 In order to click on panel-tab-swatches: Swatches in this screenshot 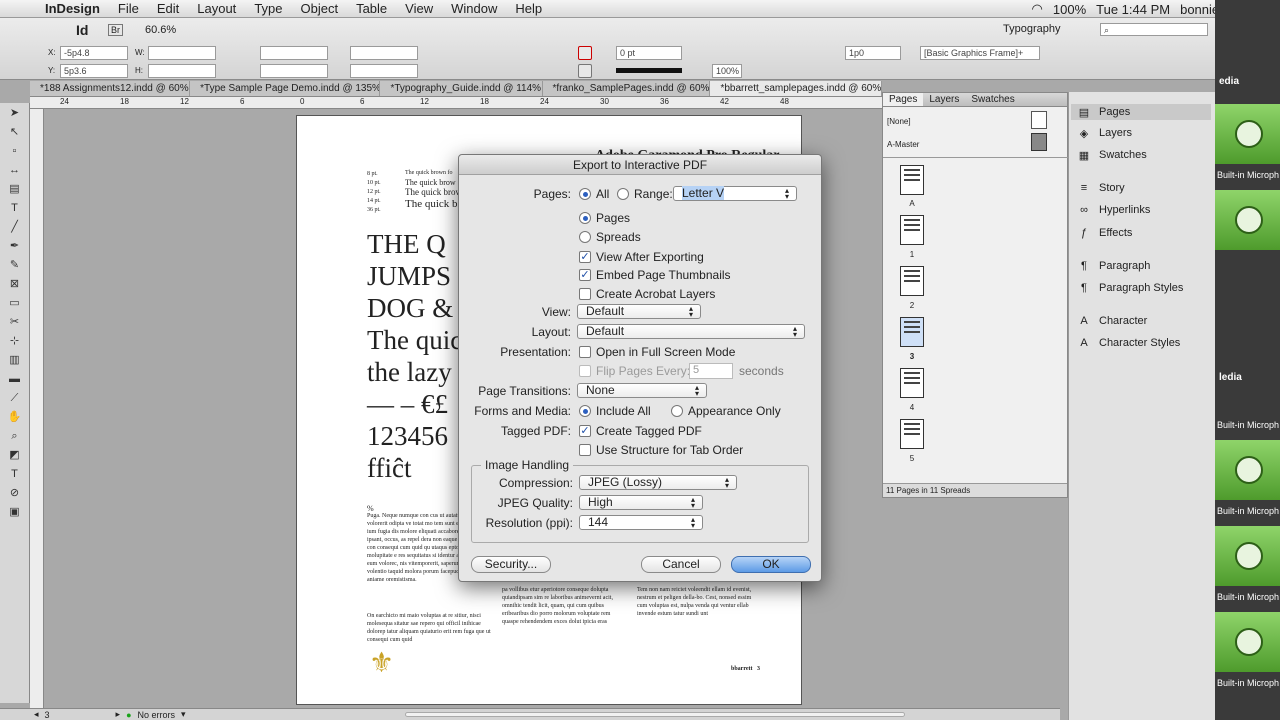, I will do `click(992, 99)`.